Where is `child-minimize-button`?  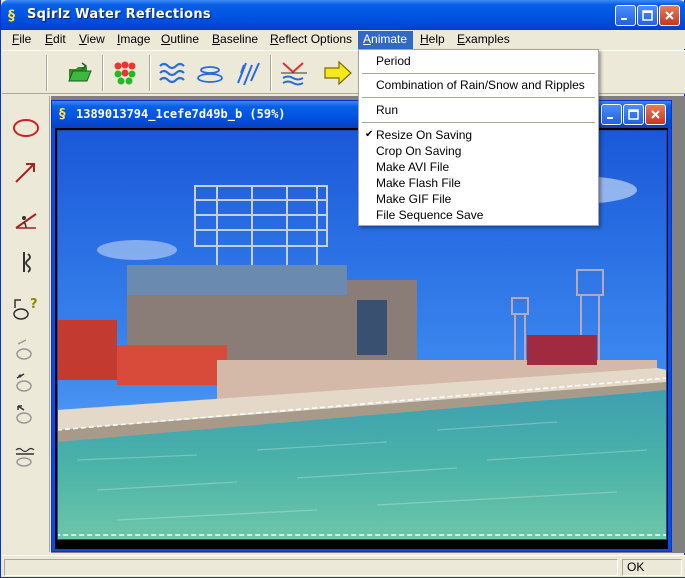
child-minimize-button is located at coordinates (611, 114).